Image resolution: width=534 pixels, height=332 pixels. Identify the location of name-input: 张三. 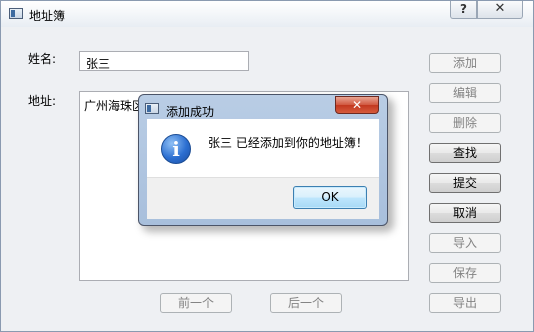
(164, 61).